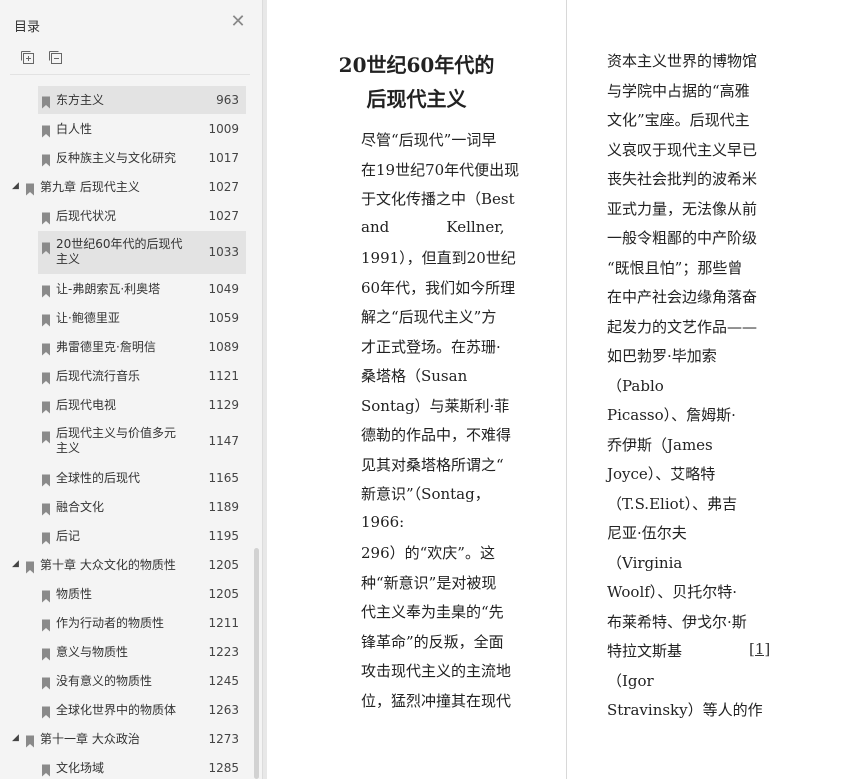 The image size is (857, 783). What do you see at coordinates (125, 507) in the screenshot?
I see `toc-entry: 融合文化 1189` at bounding box center [125, 507].